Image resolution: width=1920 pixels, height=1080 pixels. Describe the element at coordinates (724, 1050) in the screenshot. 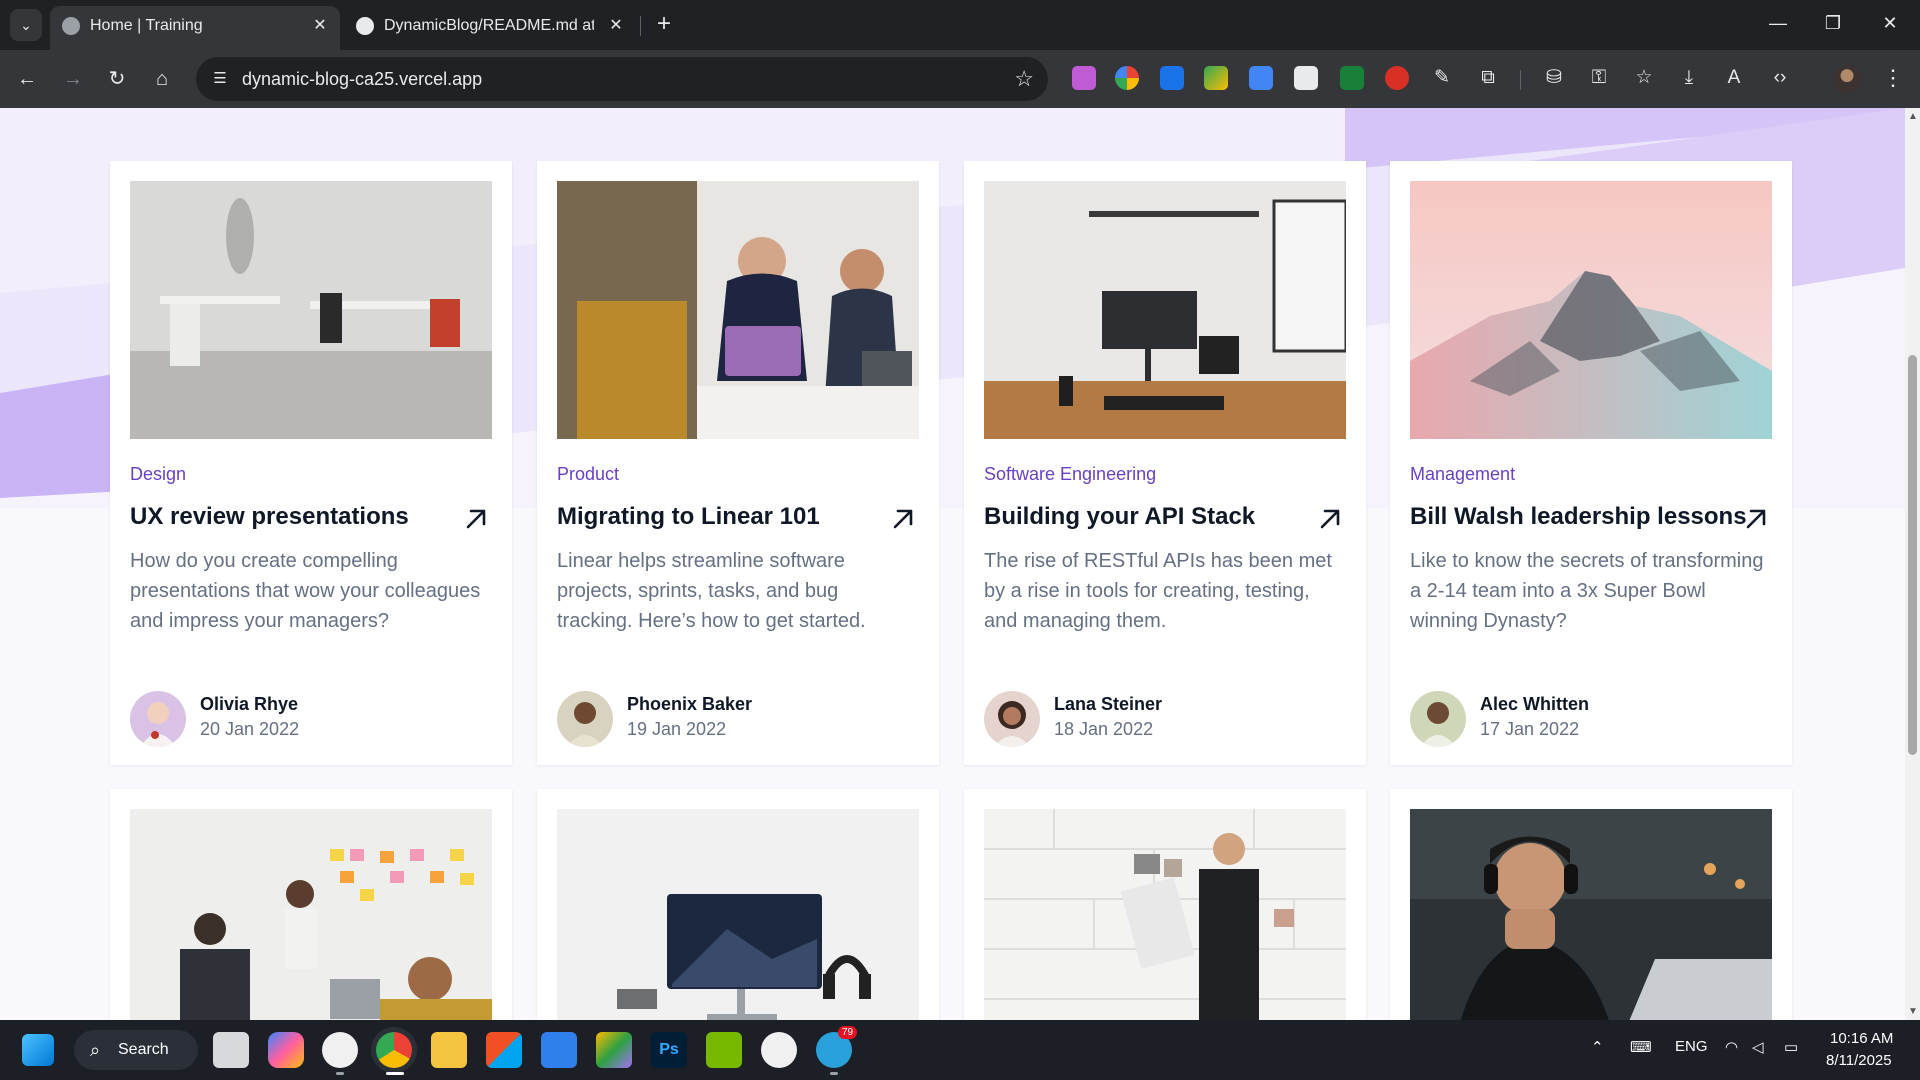

I see `nvidia-icon` at that location.